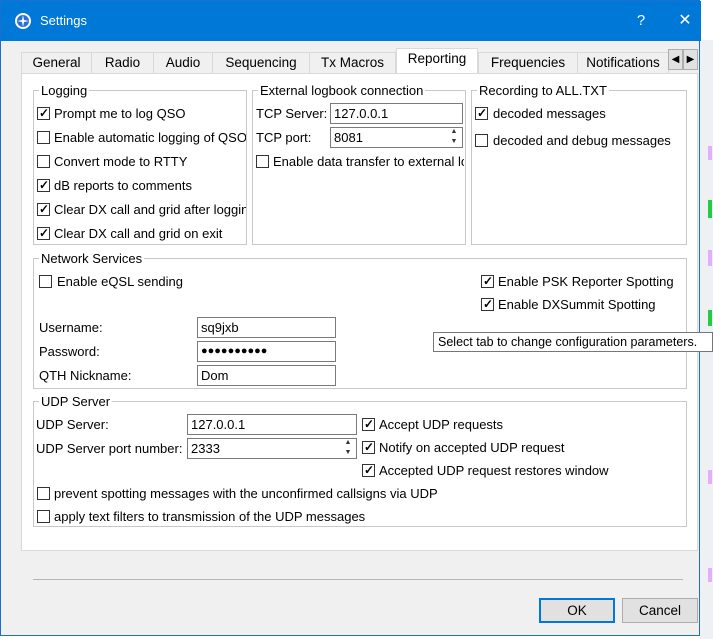  I want to click on enable-data-transfer-label: Enable data transfer to external logbook, so click(368, 161).